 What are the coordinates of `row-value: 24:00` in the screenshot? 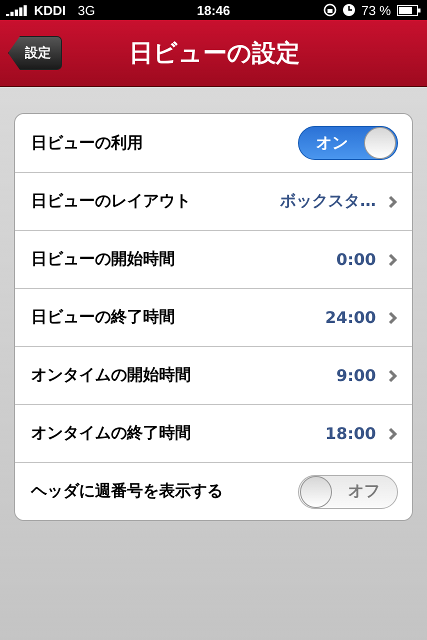 It's located at (350, 317).